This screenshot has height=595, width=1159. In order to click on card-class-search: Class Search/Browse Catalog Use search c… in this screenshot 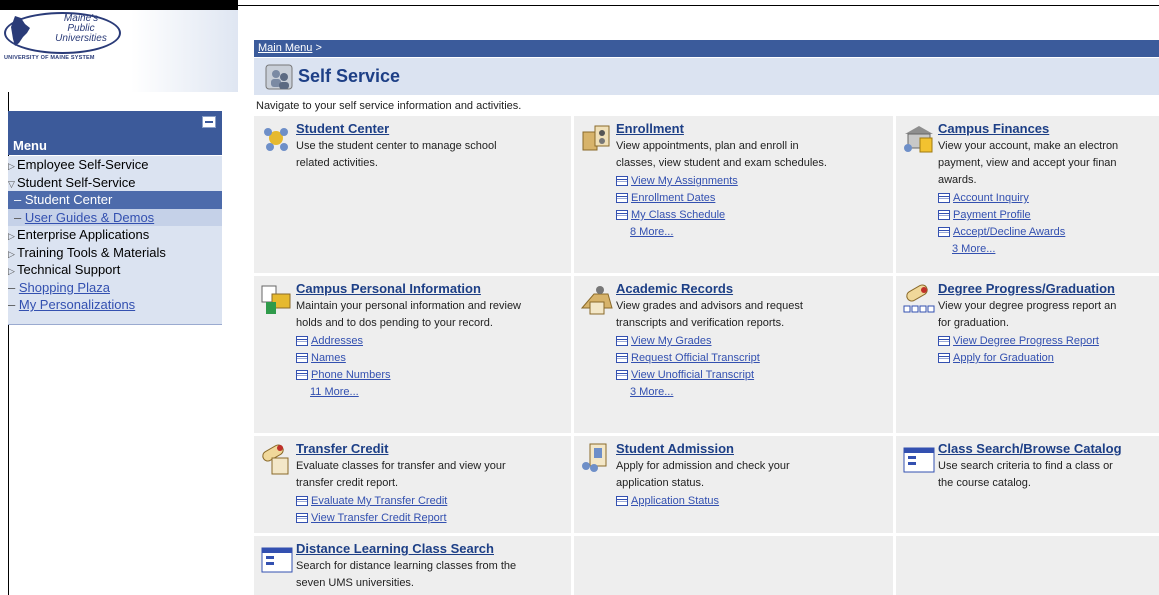, I will do `click(1027, 484)`.